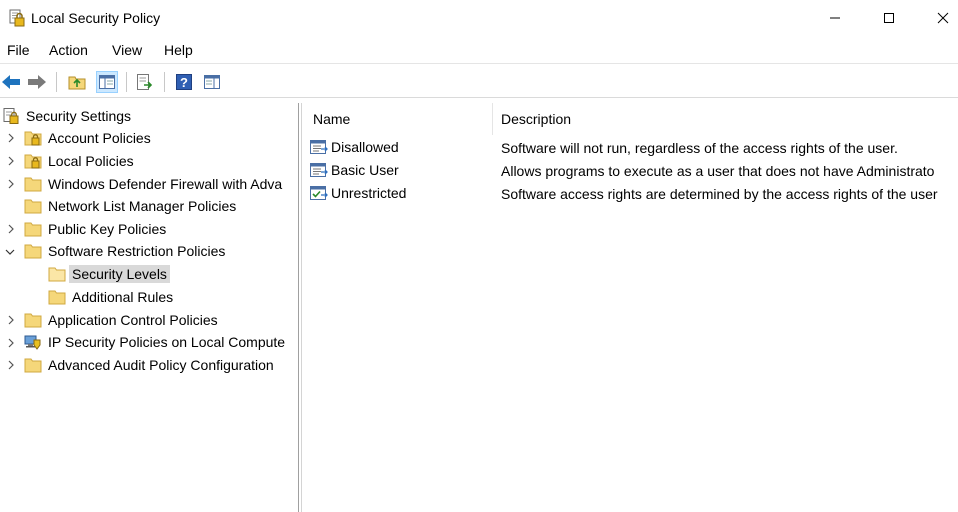 The image size is (958, 512). I want to click on list-item-name: Disallowed, so click(365, 147).